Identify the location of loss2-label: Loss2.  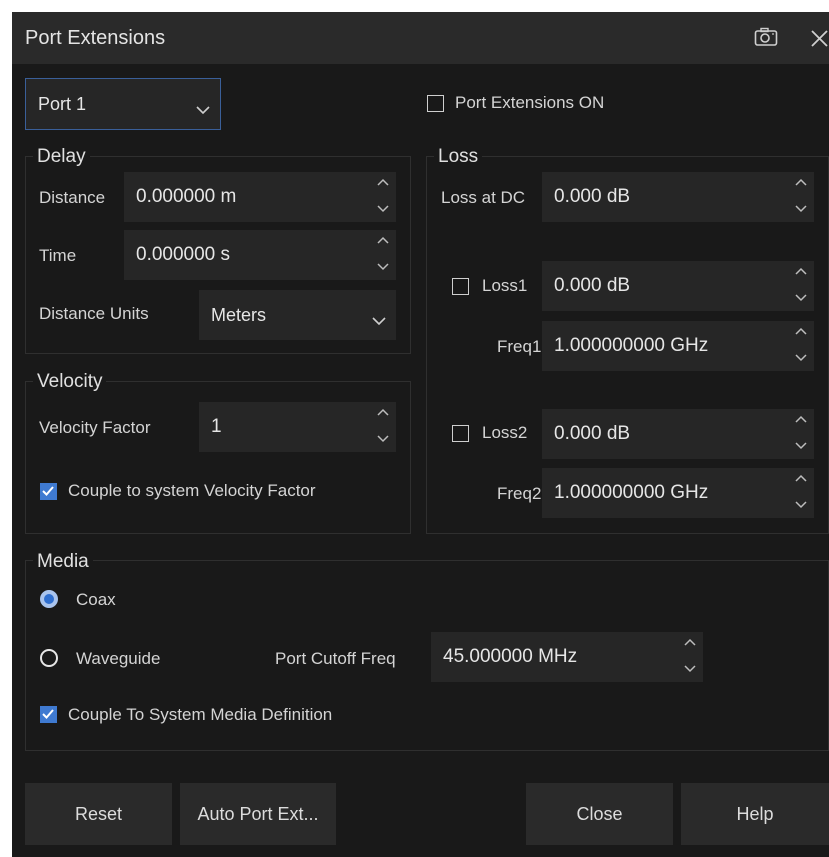
(505, 432).